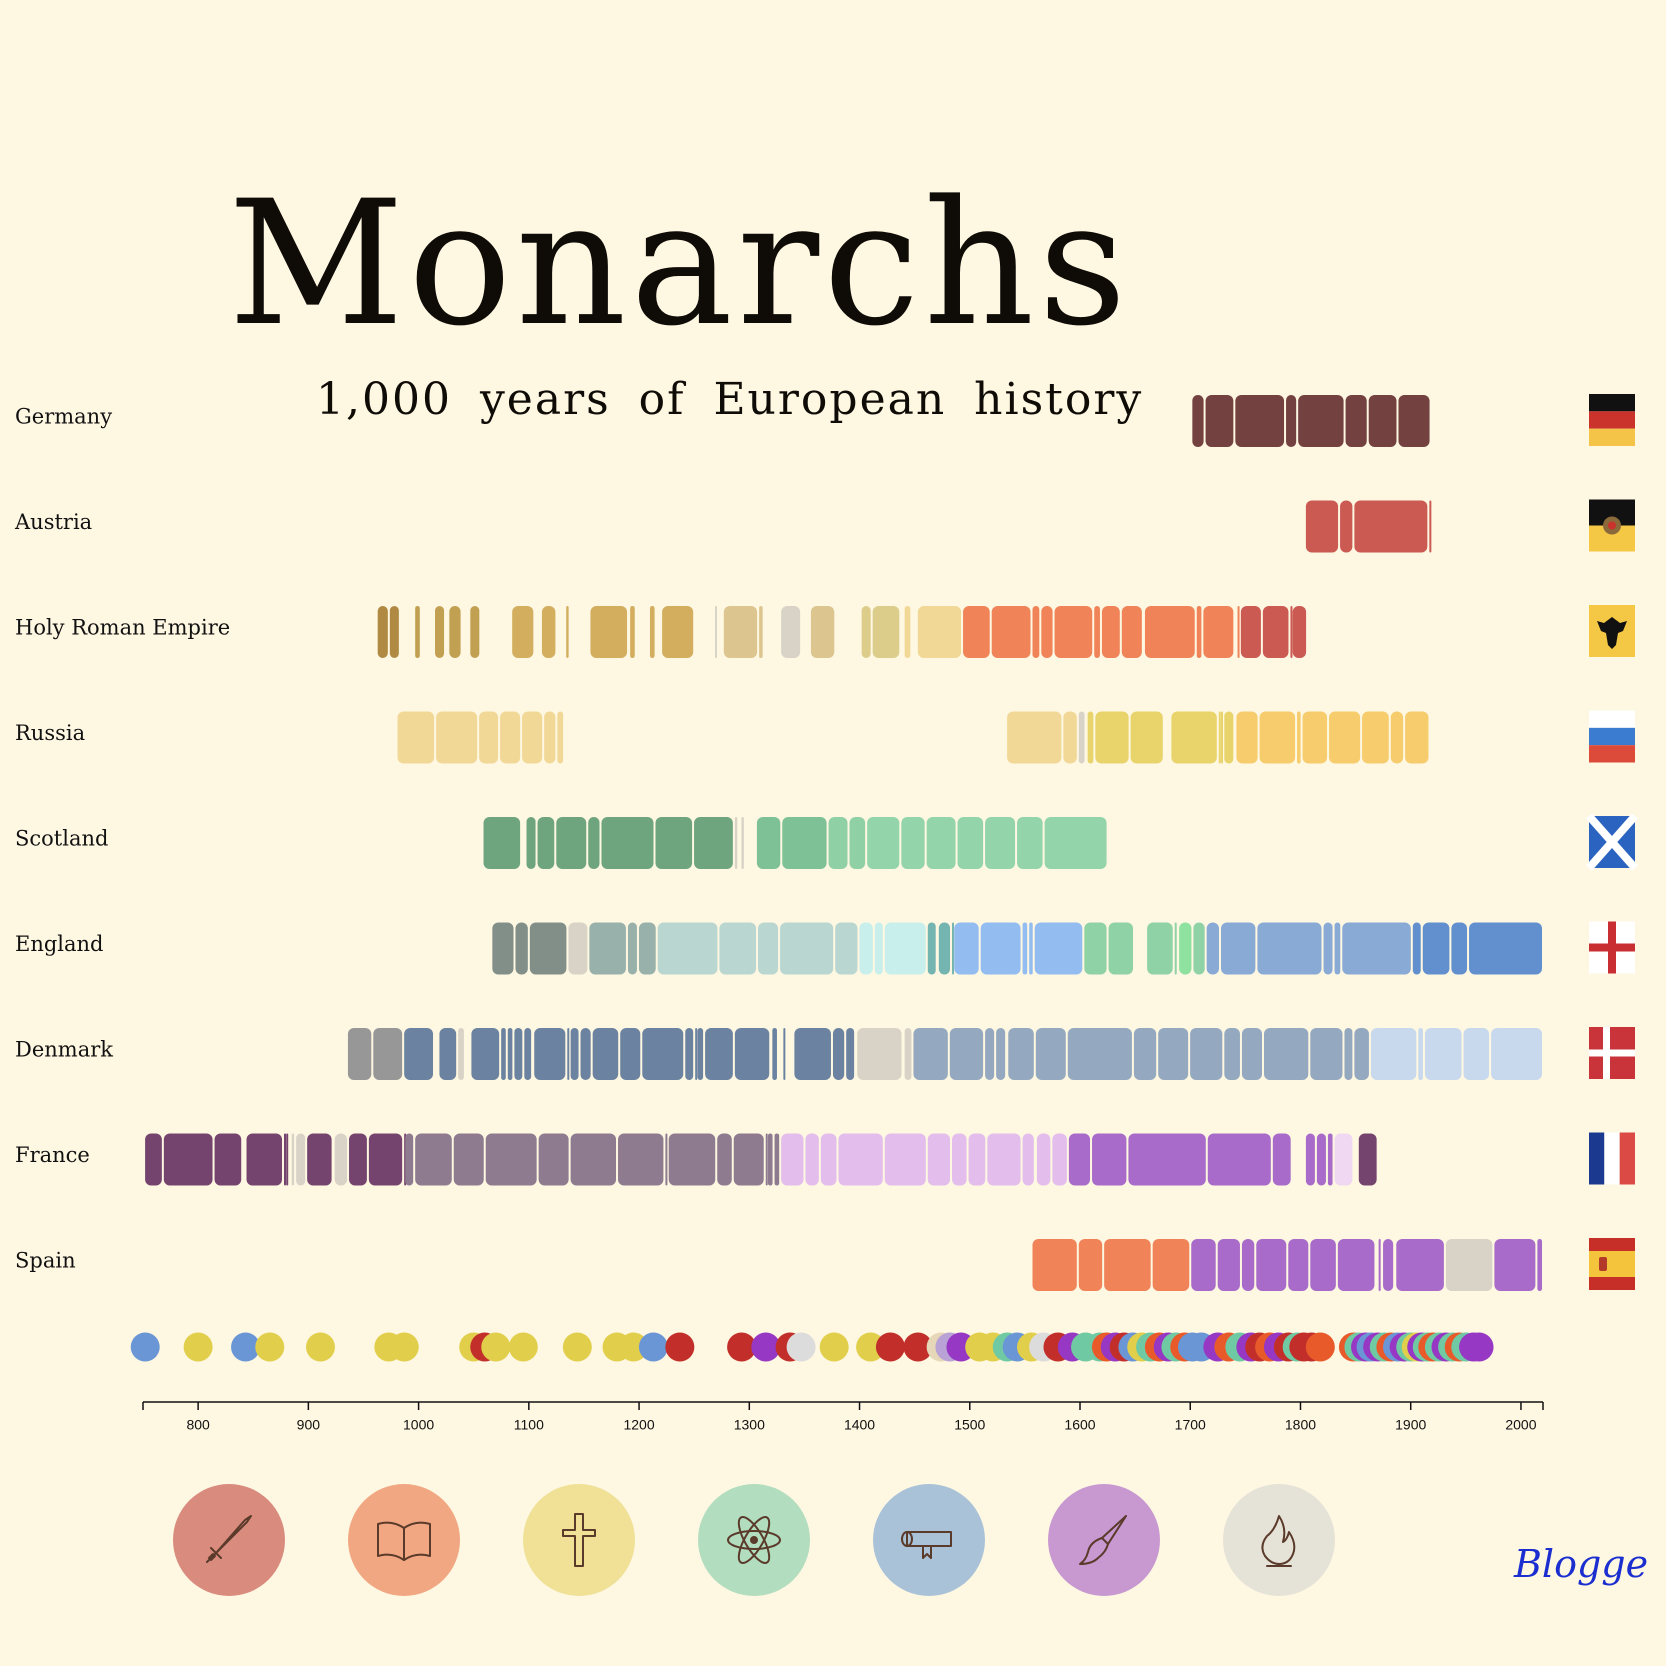  I want to click on flag-russia, so click(1612, 736).